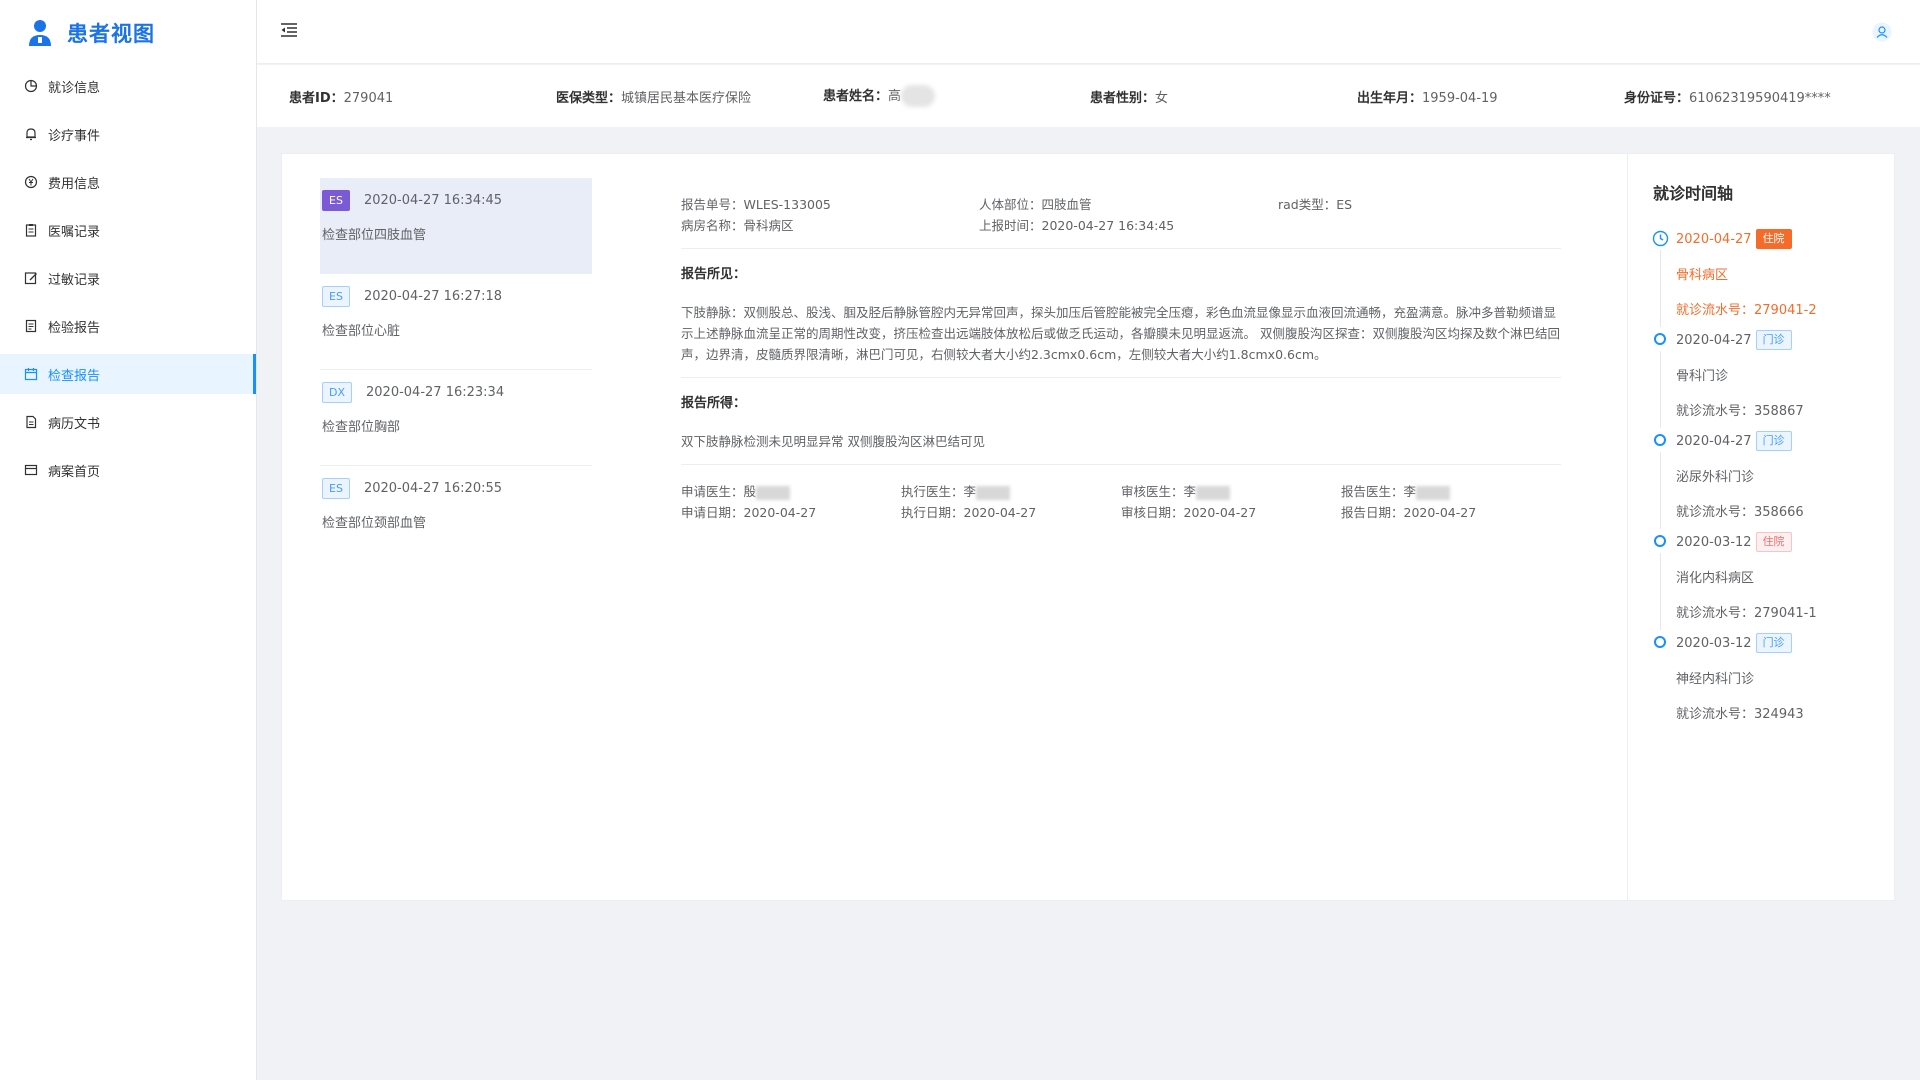 This screenshot has height=1080, width=1920. I want to click on findings-title: 报告所见：, so click(714, 274).